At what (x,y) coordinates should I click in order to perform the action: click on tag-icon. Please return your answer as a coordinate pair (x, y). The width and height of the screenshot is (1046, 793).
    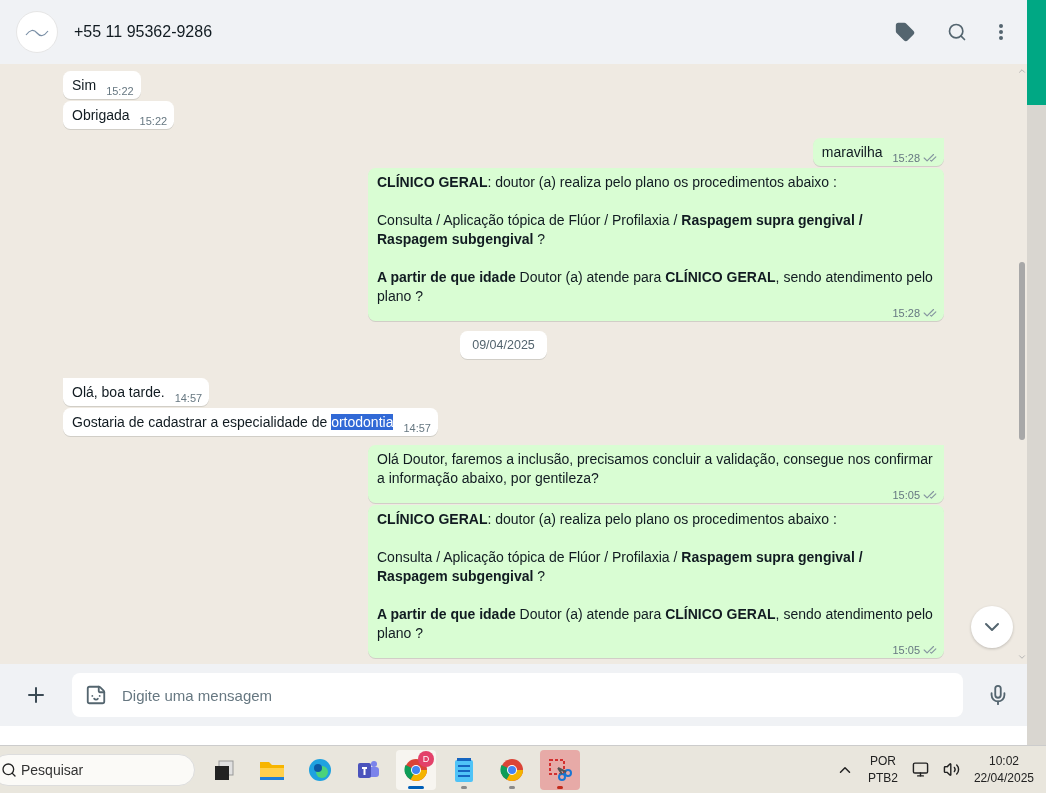
    Looking at the image, I should click on (905, 32).